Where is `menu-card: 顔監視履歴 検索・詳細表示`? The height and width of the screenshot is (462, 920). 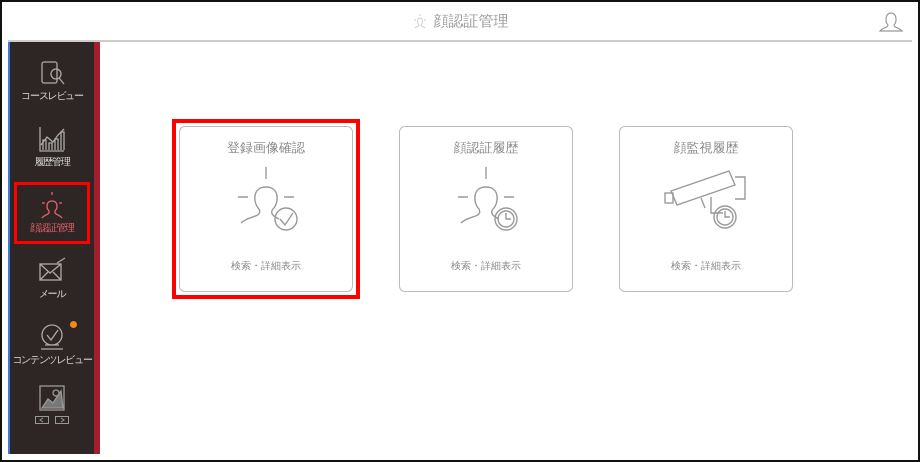
menu-card: 顔監視履歴 検索・詳細表示 is located at coordinates (706, 209).